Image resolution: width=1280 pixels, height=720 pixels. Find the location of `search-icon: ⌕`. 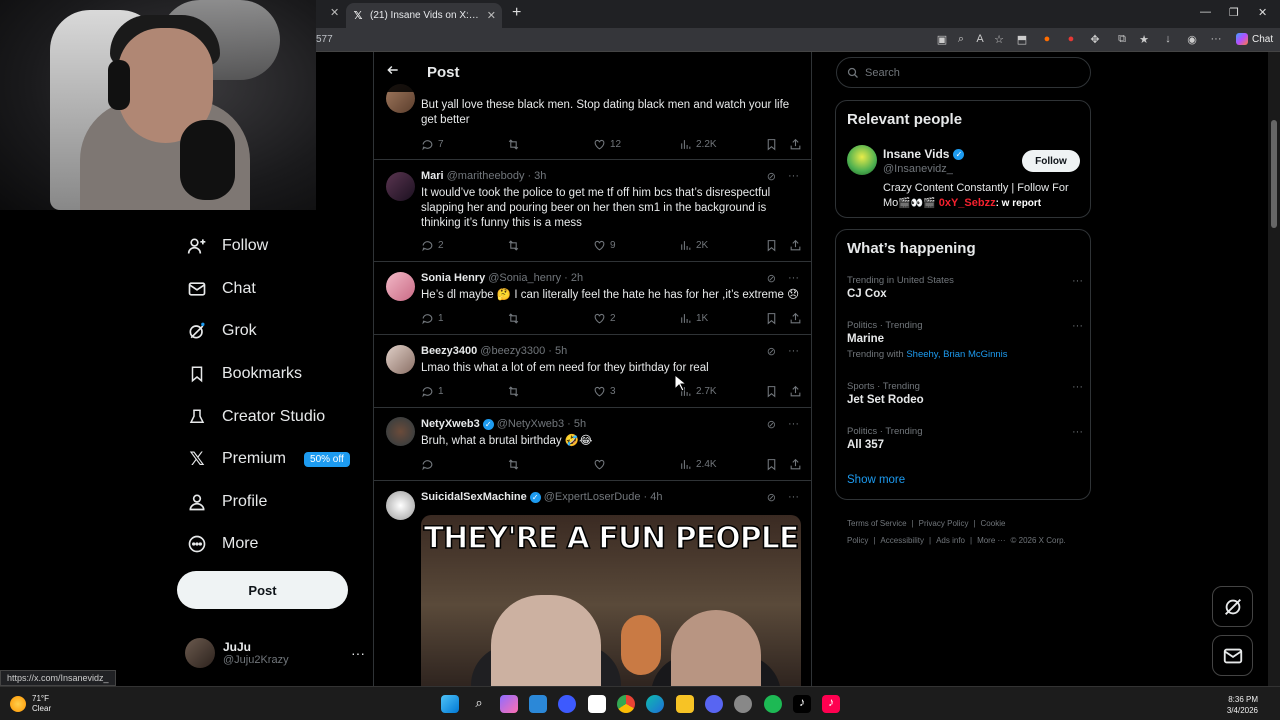

search-icon: ⌕ is located at coordinates (479, 704).